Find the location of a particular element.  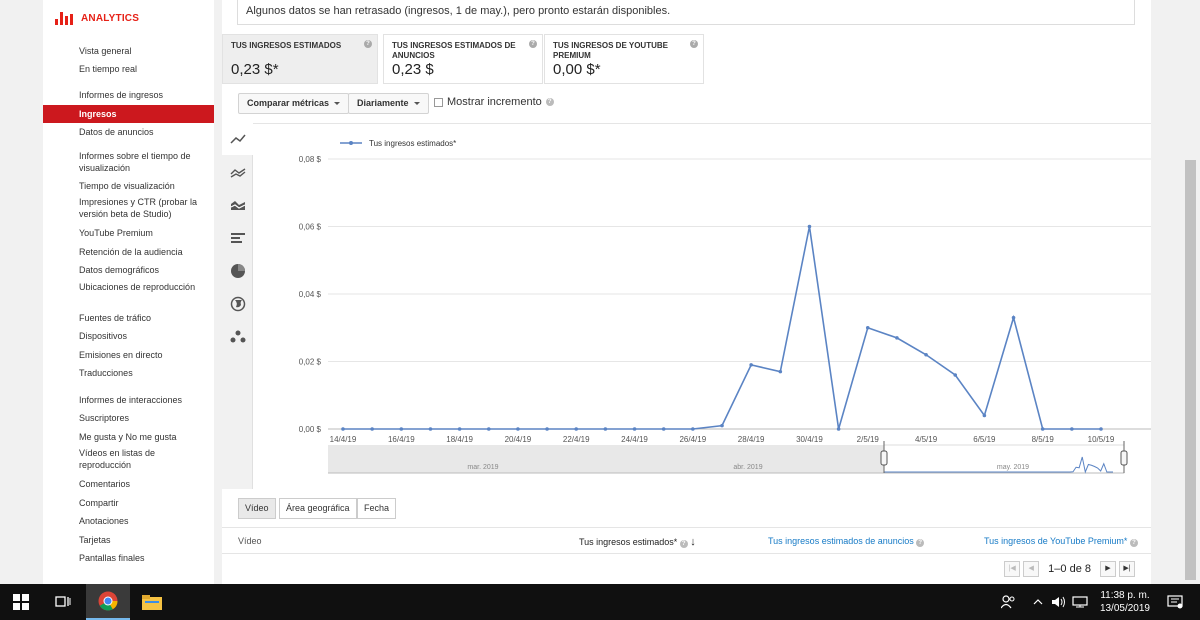

tab-geography: Área geográfica is located at coordinates (318, 508).